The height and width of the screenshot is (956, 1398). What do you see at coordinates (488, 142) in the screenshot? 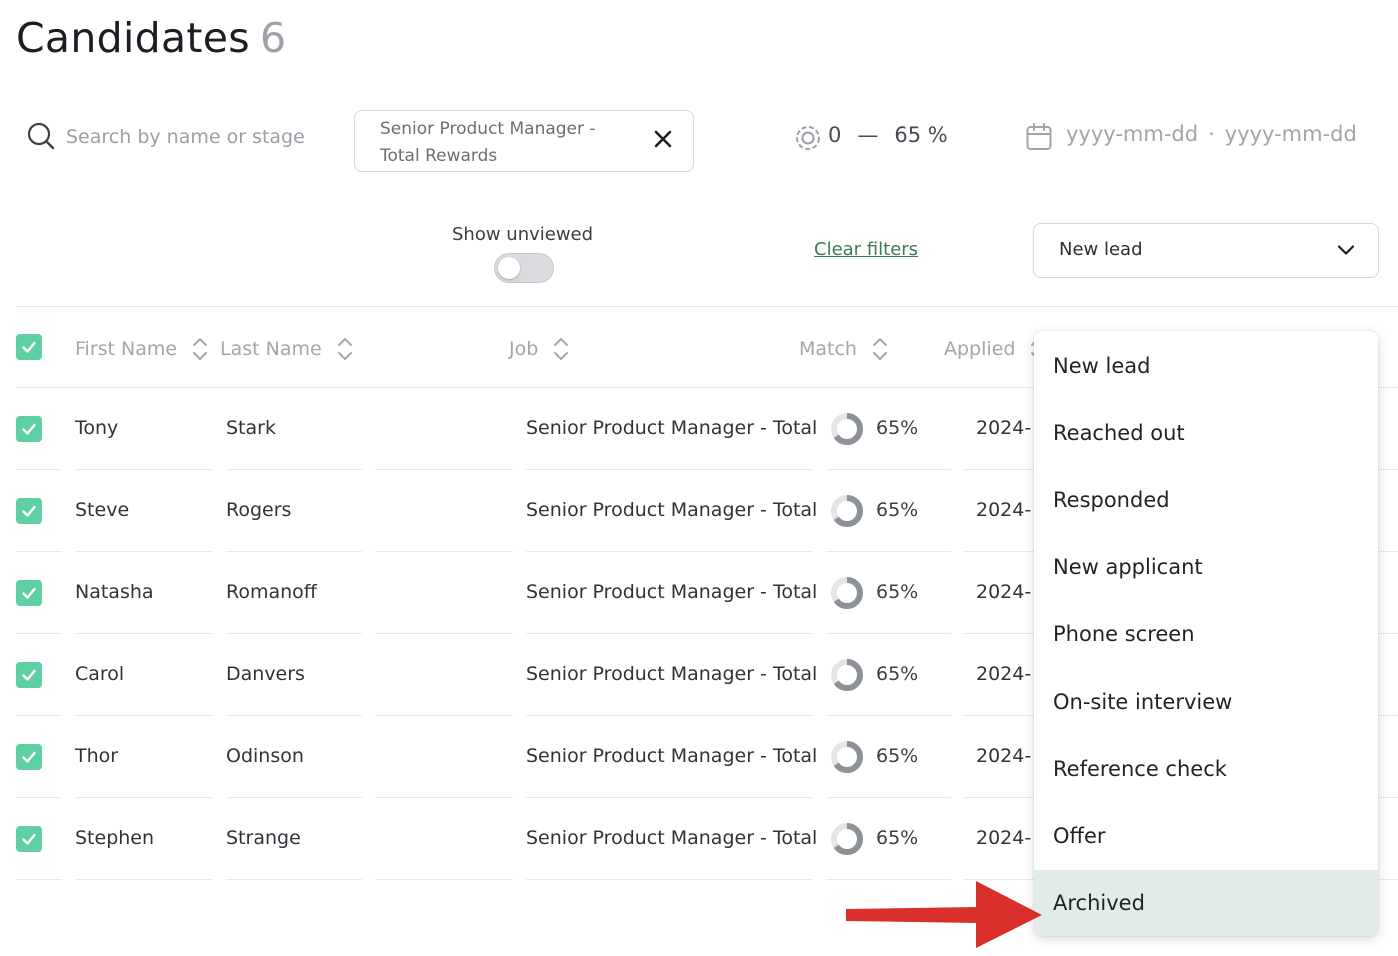
I see `job-filter-label: Senior Product Manager - Total Rewards` at bounding box center [488, 142].